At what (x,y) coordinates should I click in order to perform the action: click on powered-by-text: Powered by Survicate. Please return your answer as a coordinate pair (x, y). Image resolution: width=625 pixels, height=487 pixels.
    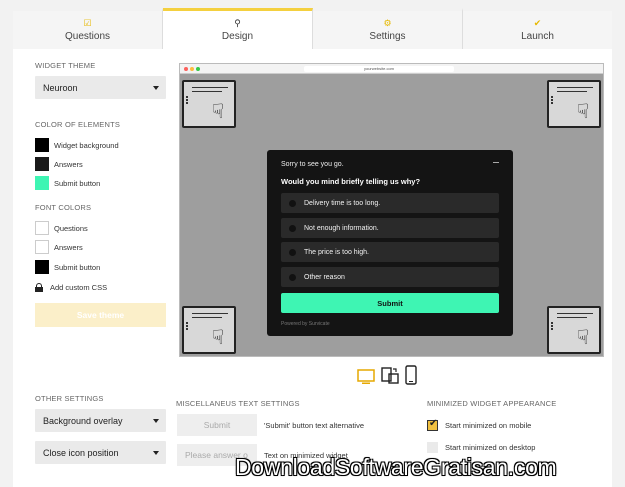
    Looking at the image, I should click on (305, 324).